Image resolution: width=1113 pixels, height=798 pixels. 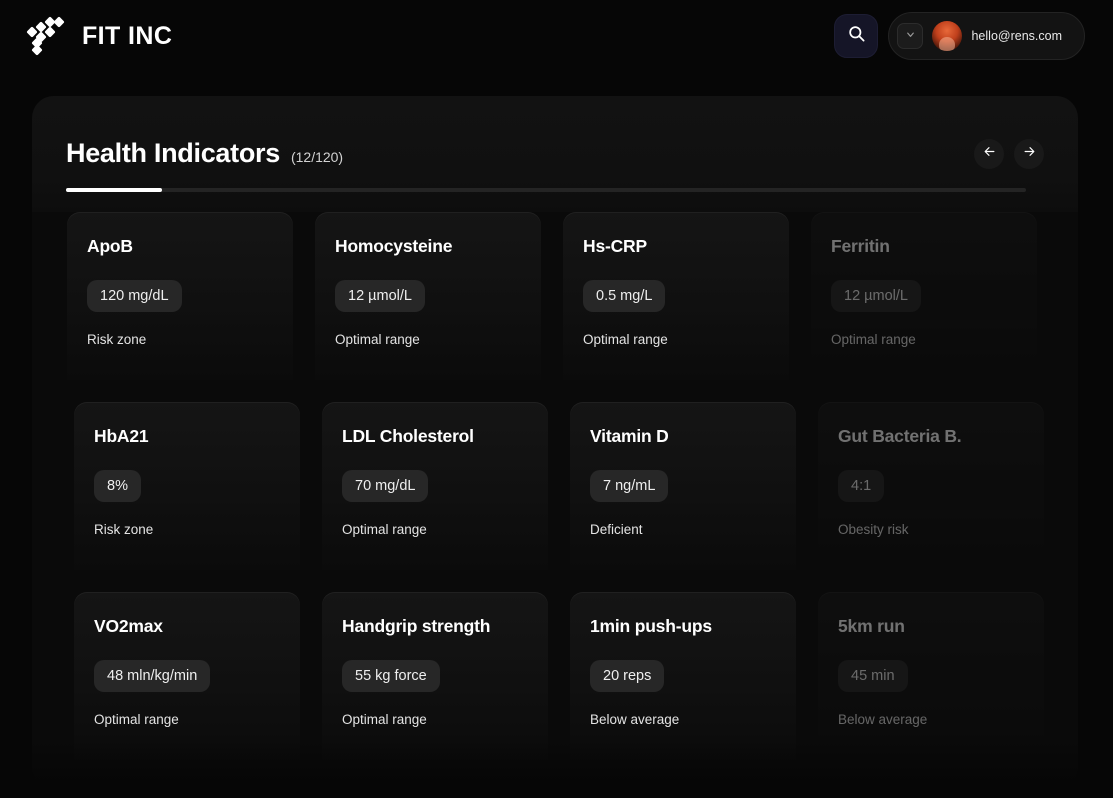 I want to click on indicator-status: Obesity risk, so click(x=873, y=529).